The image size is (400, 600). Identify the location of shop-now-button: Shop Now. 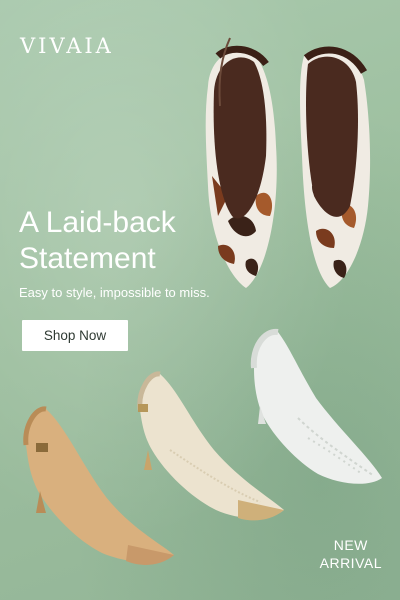
(75, 335).